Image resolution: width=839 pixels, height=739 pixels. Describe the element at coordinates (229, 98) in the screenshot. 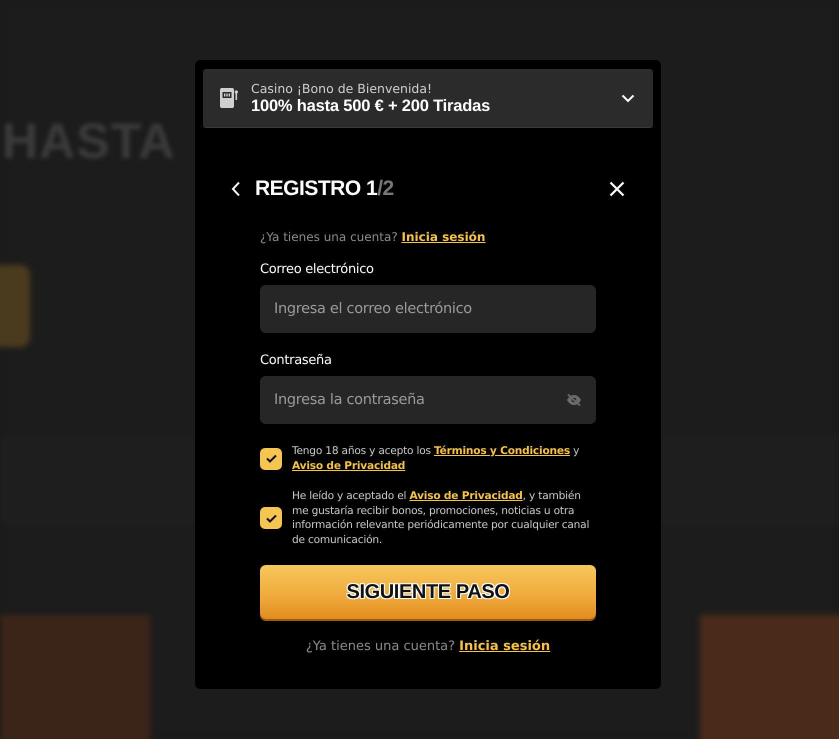

I see `slot-machine-icon` at that location.